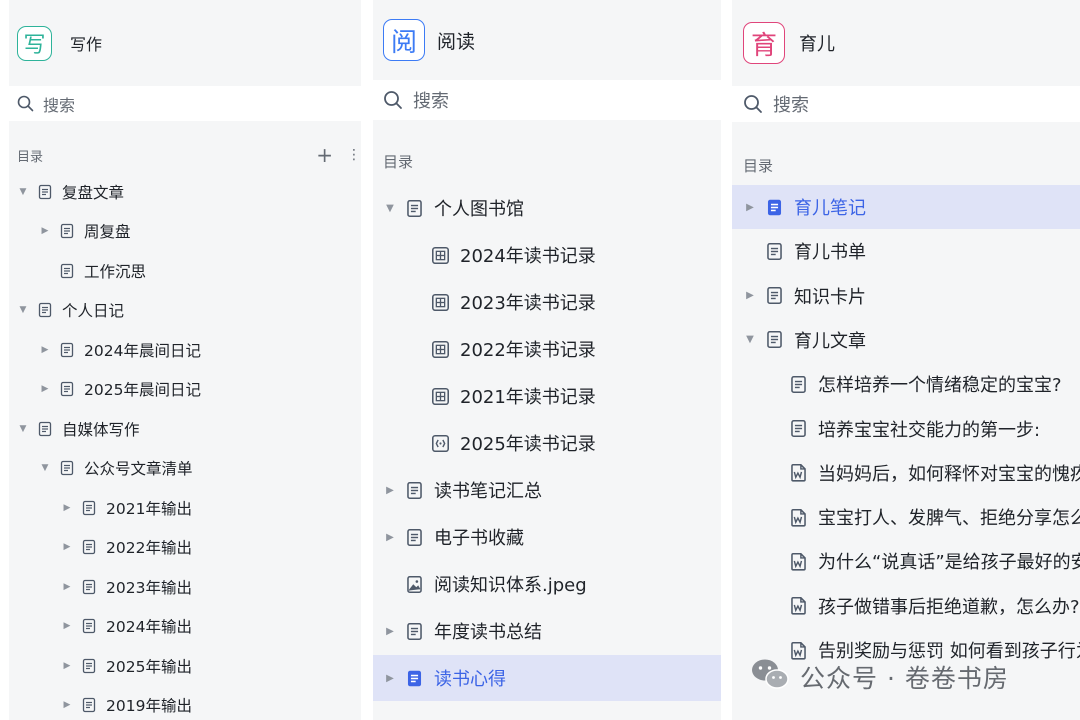 Image resolution: width=1080 pixels, height=720 pixels. What do you see at coordinates (185, 703) in the screenshot?
I see `tree-item: ▶ 2019年输出` at bounding box center [185, 703].